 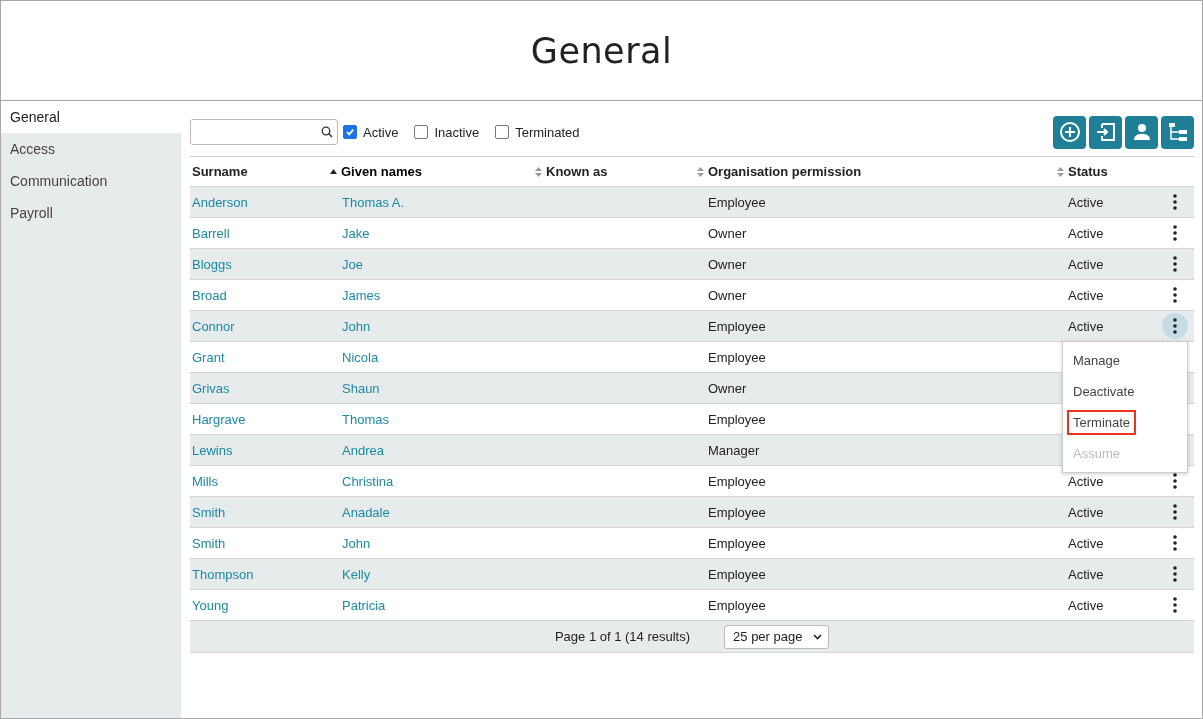 I want to click on column-header: Given names, so click(x=381, y=171).